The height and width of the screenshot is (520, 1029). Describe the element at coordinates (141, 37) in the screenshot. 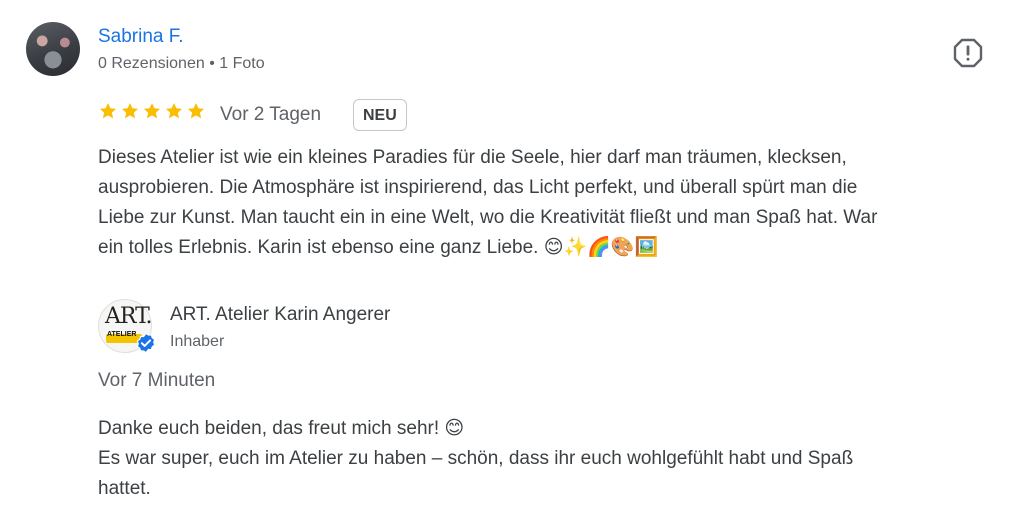

I see `reviewer-name: Sabrina F.` at that location.